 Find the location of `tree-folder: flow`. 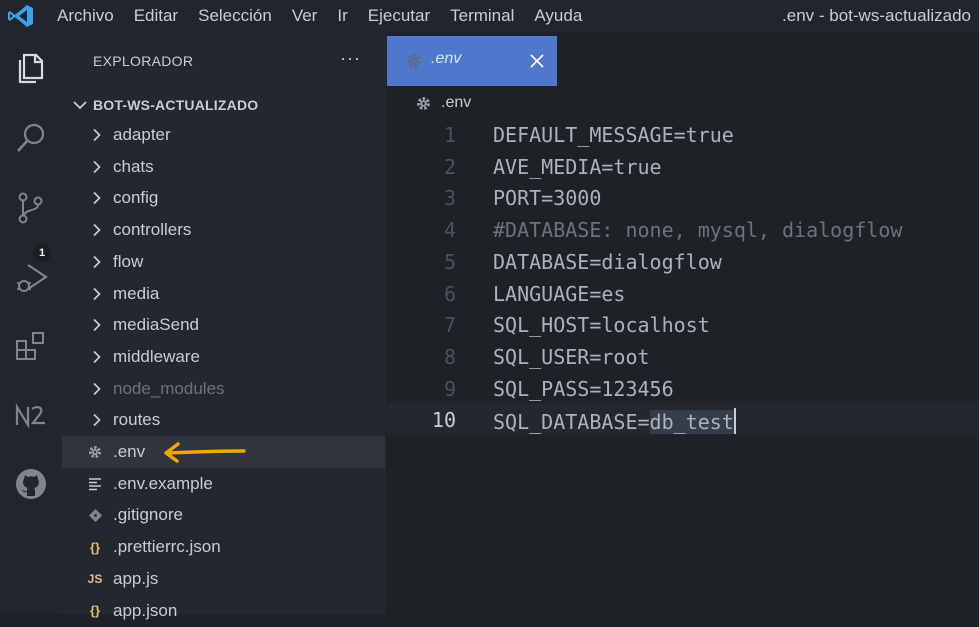

tree-folder: flow is located at coordinates (223, 262).